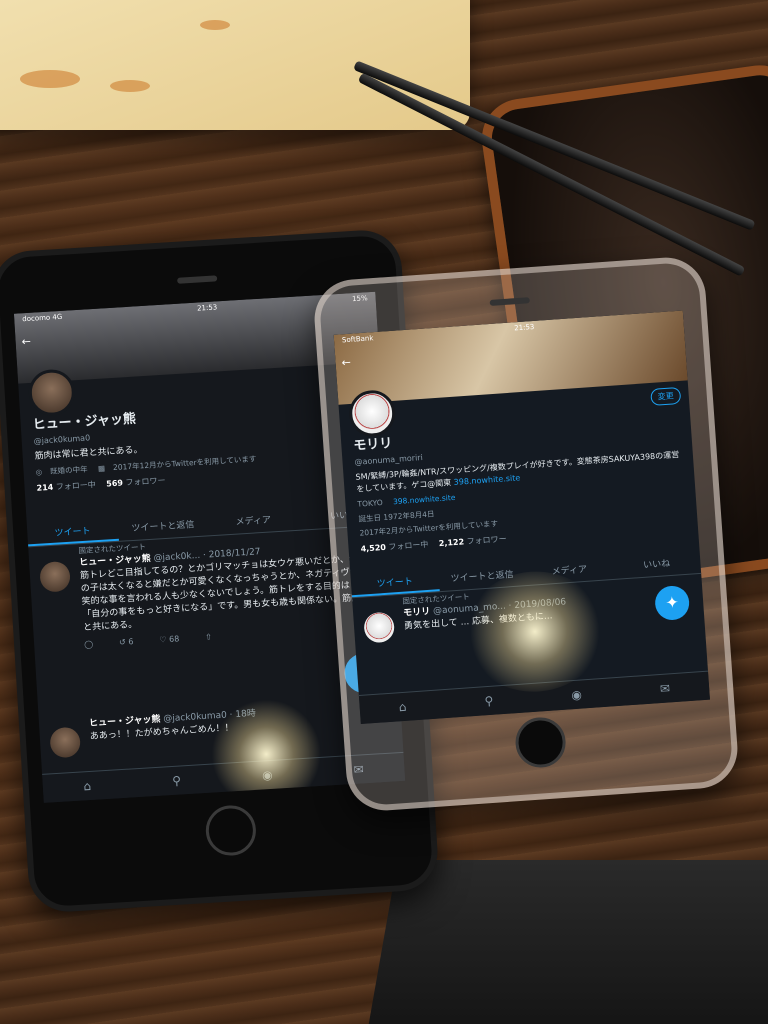 The height and width of the screenshot is (1024, 768). What do you see at coordinates (208, 637) in the screenshot?
I see `share-icon: ⇧` at bounding box center [208, 637].